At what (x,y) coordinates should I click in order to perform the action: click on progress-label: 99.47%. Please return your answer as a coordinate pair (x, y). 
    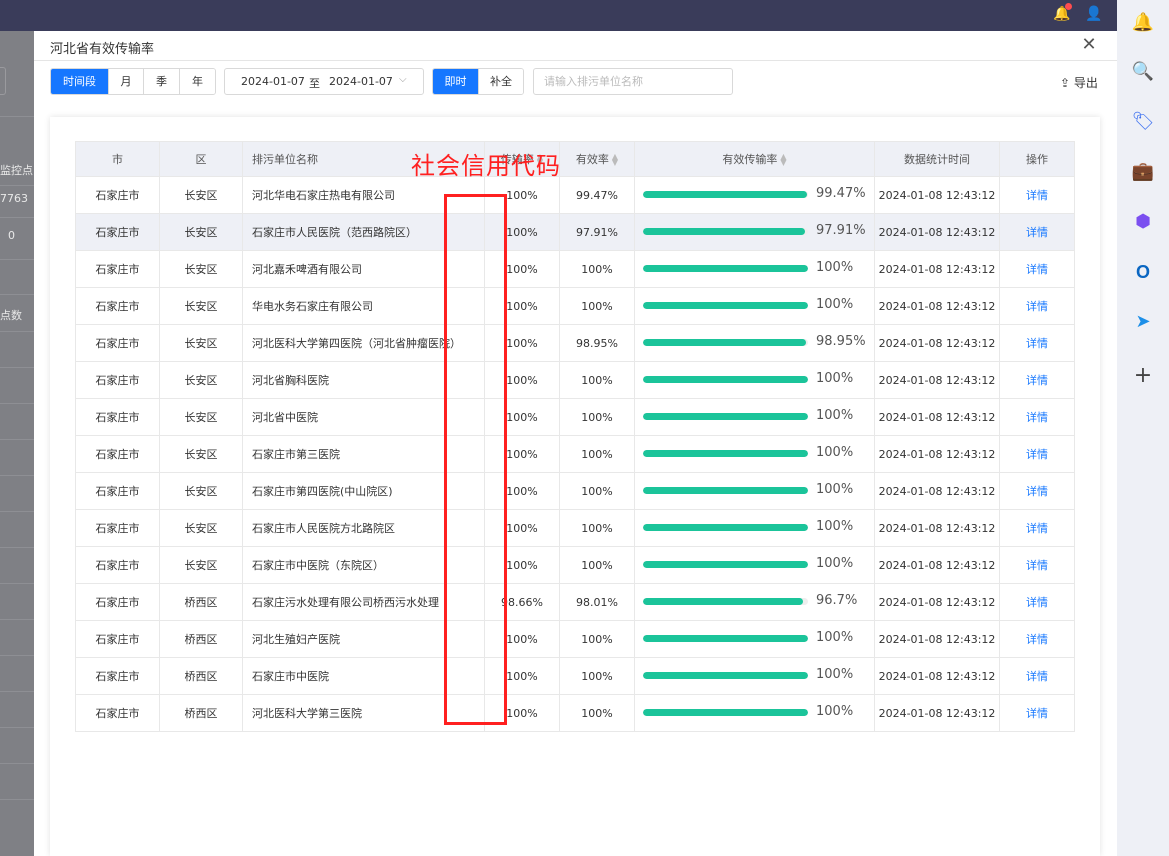
    Looking at the image, I should click on (841, 193).